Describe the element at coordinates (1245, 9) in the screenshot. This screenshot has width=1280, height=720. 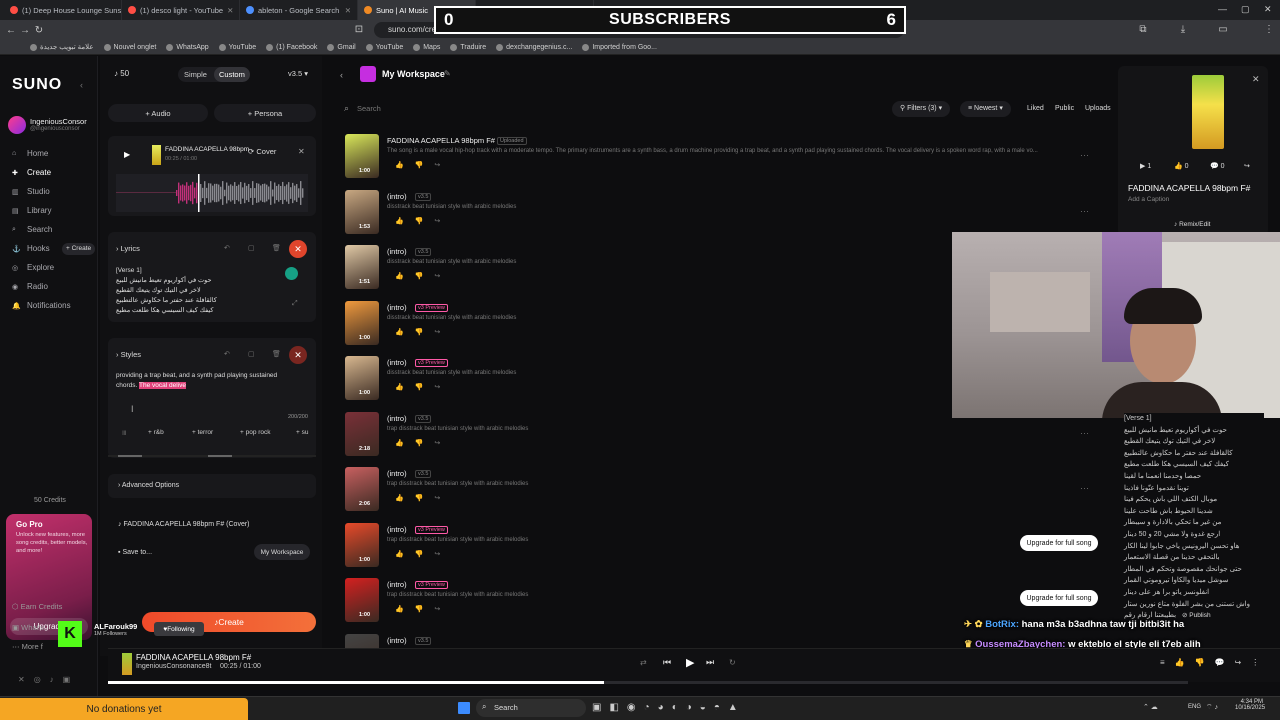
I see `maximize-button: ▢` at that location.